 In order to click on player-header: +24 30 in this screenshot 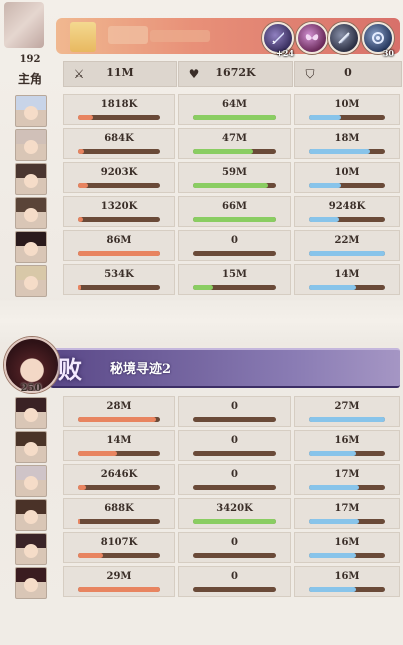, I will do `click(201, 29)`.